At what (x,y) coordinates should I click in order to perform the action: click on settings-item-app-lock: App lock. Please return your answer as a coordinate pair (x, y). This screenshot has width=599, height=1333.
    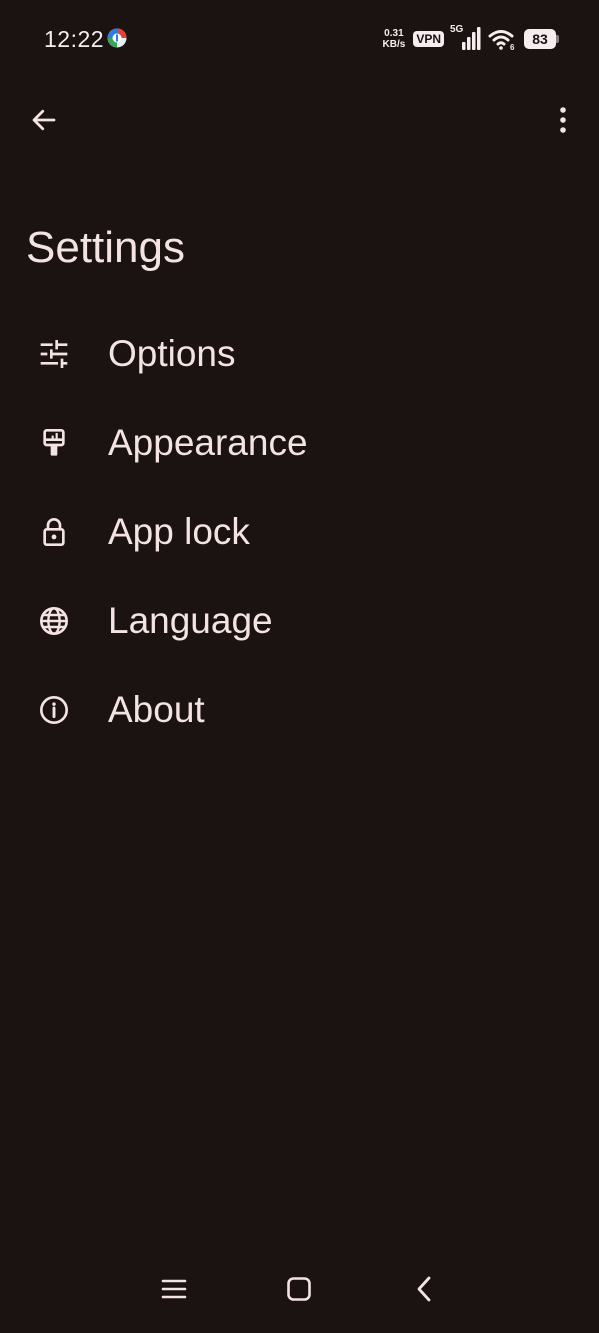
    Looking at the image, I should click on (299, 531).